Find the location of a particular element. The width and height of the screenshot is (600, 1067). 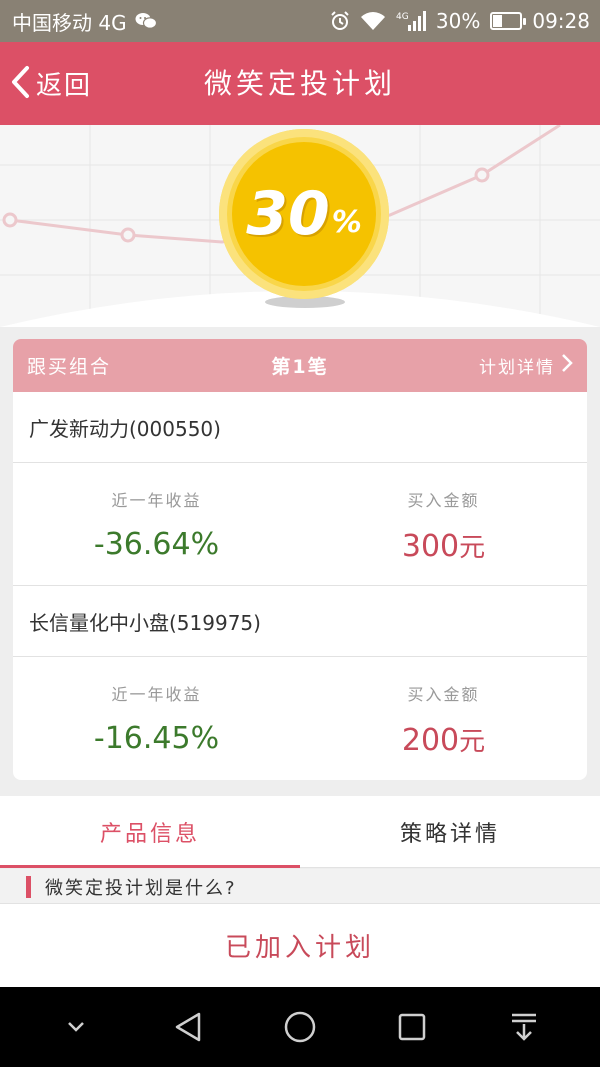

battery-icon is located at coordinates (508, 21).